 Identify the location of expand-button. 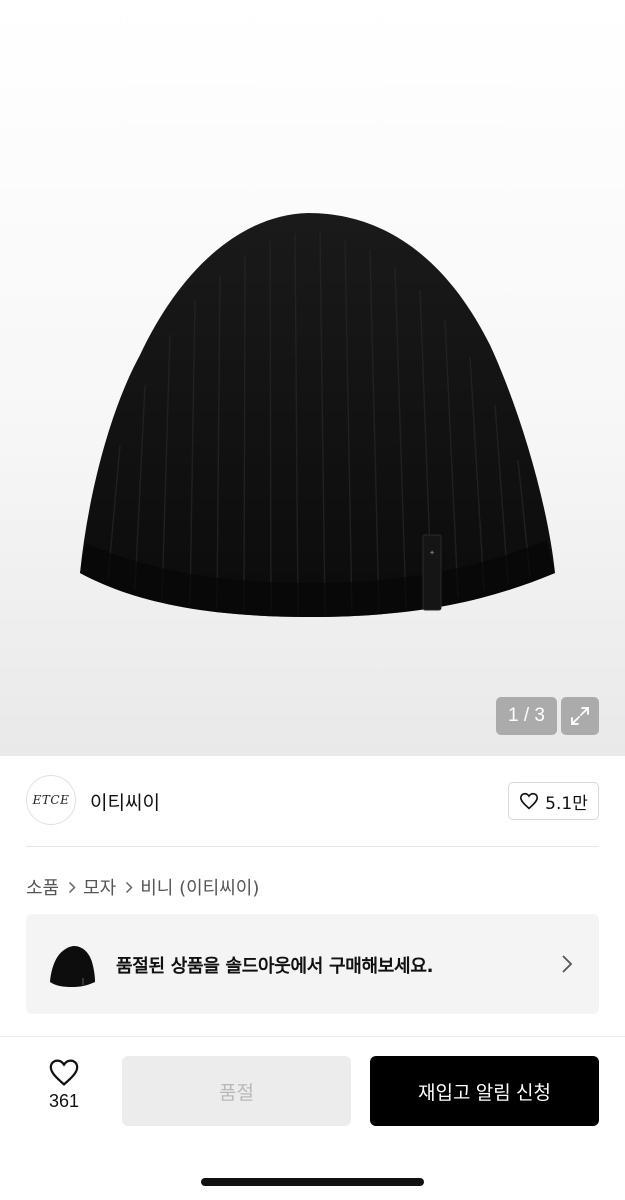
(580, 716).